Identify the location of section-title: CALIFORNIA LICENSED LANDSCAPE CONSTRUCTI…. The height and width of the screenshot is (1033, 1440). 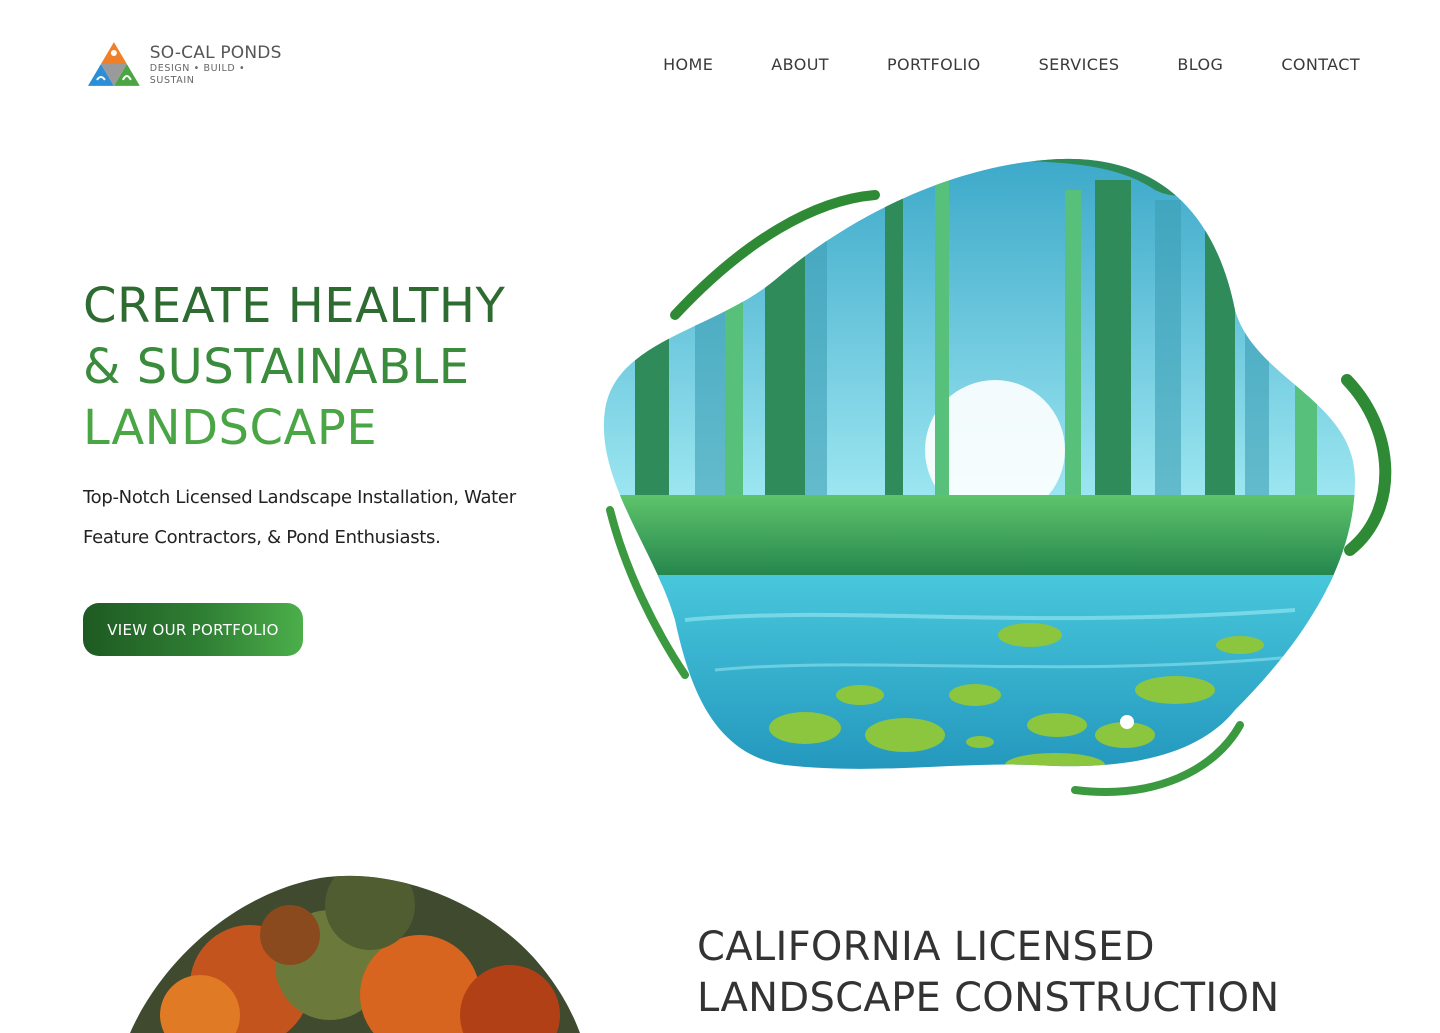
(988, 973).